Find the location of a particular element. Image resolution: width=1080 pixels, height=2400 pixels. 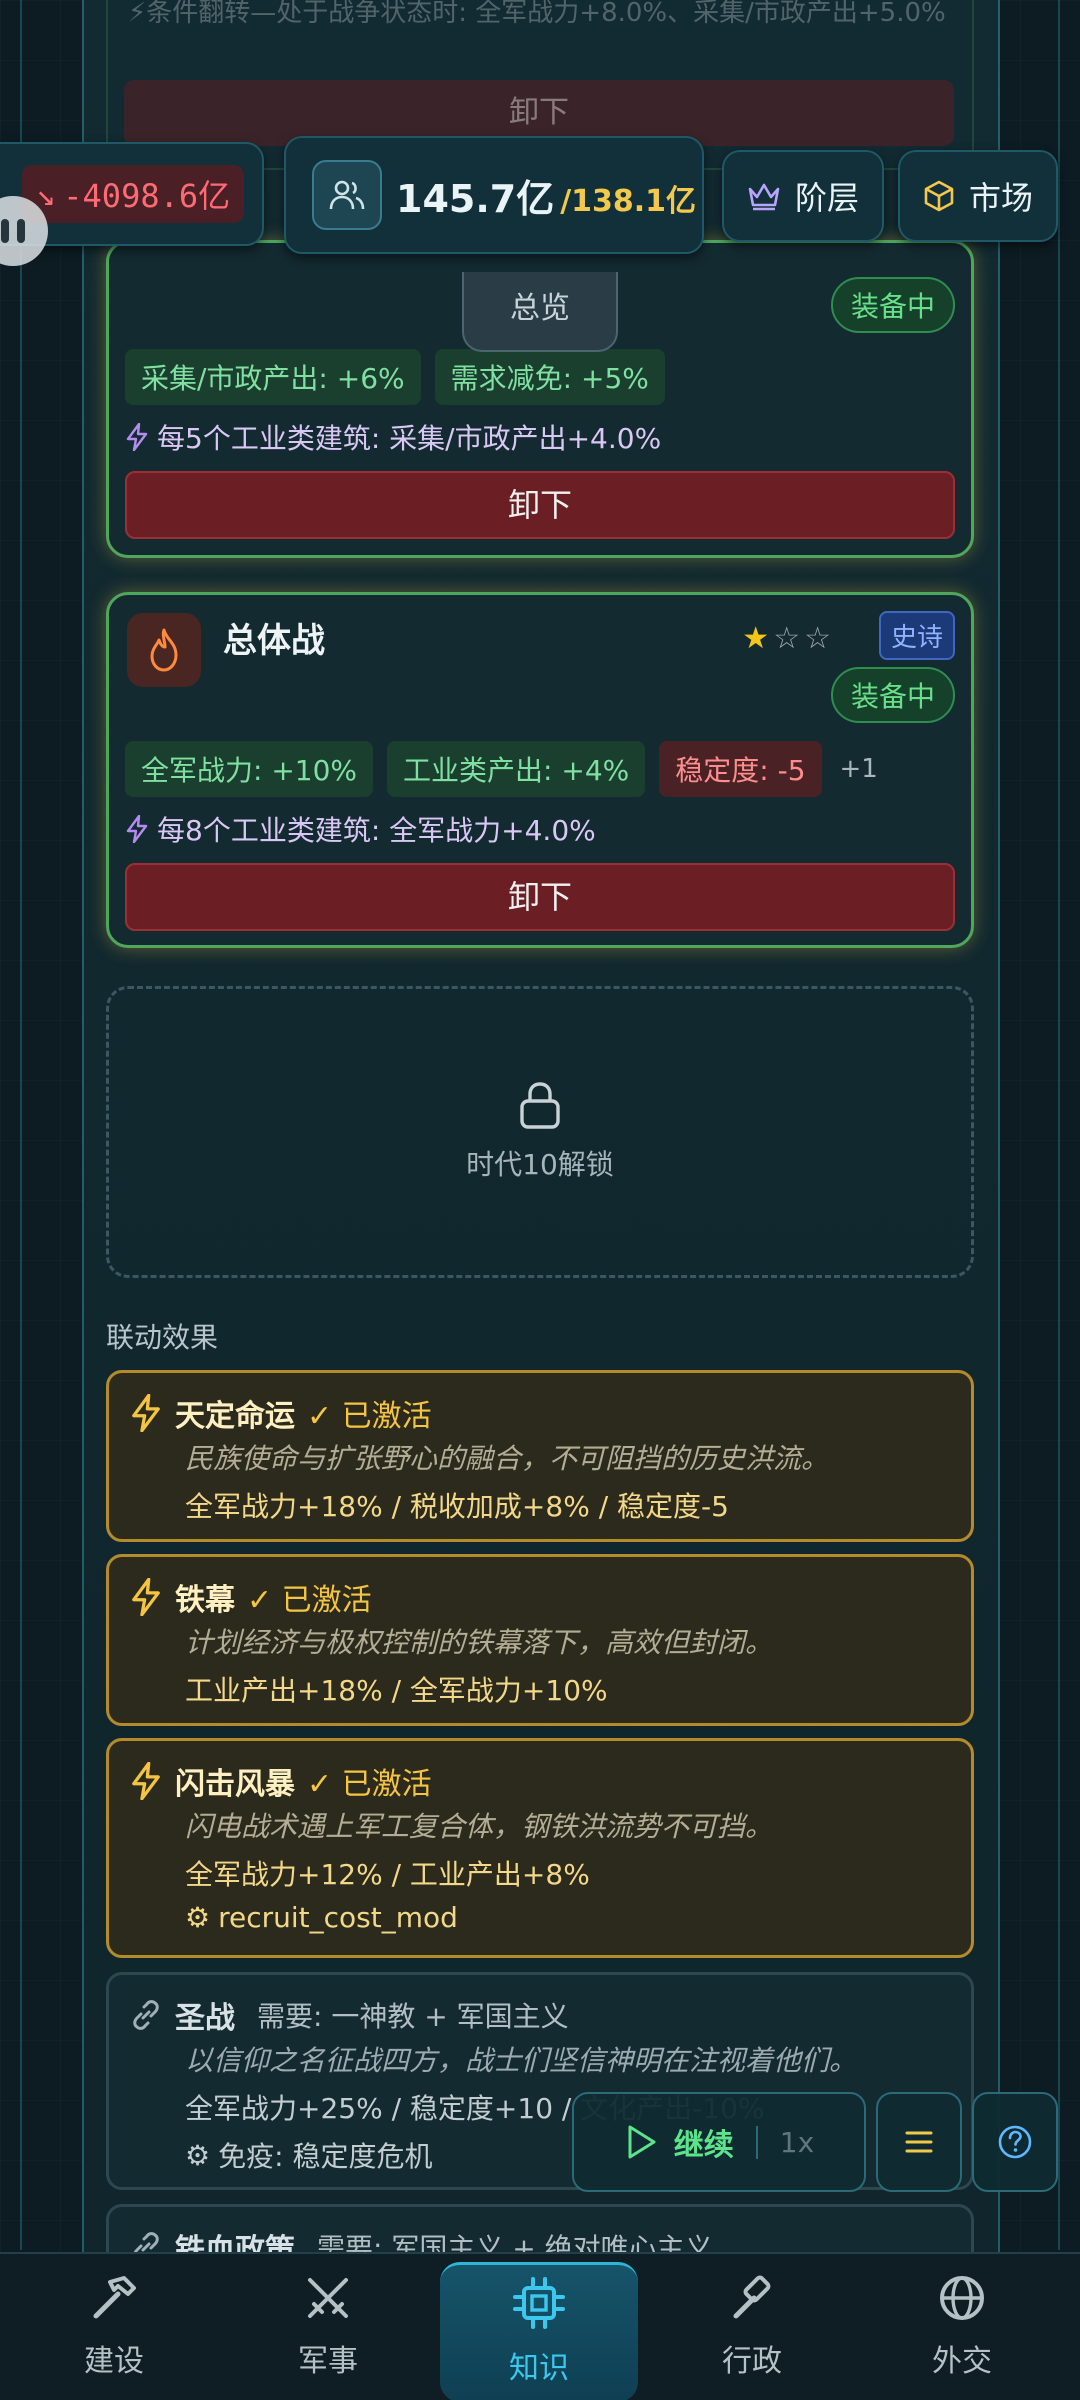

locked-slot: 时代10解锁 is located at coordinates (540, 1132).